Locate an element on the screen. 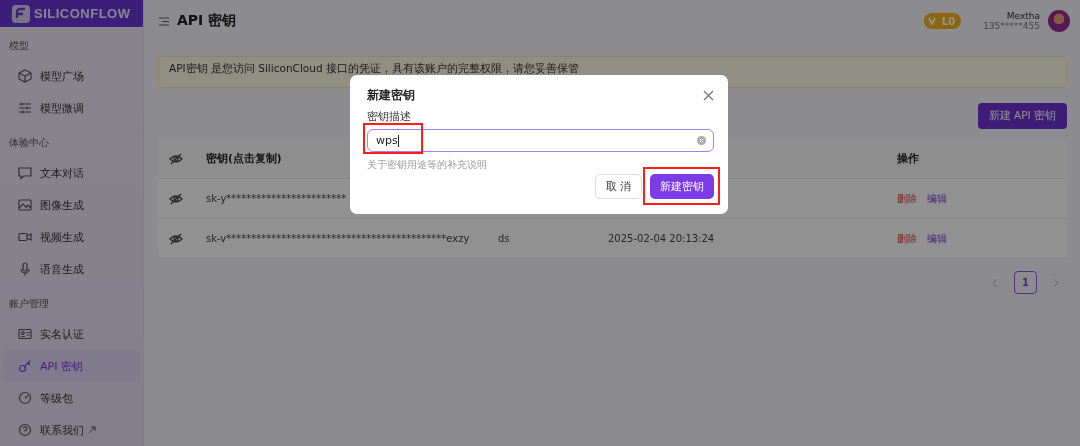 Image resolution: width=1080 pixels, height=446 pixels. api-key-cell: sk-y************************ is located at coordinates (276, 198).